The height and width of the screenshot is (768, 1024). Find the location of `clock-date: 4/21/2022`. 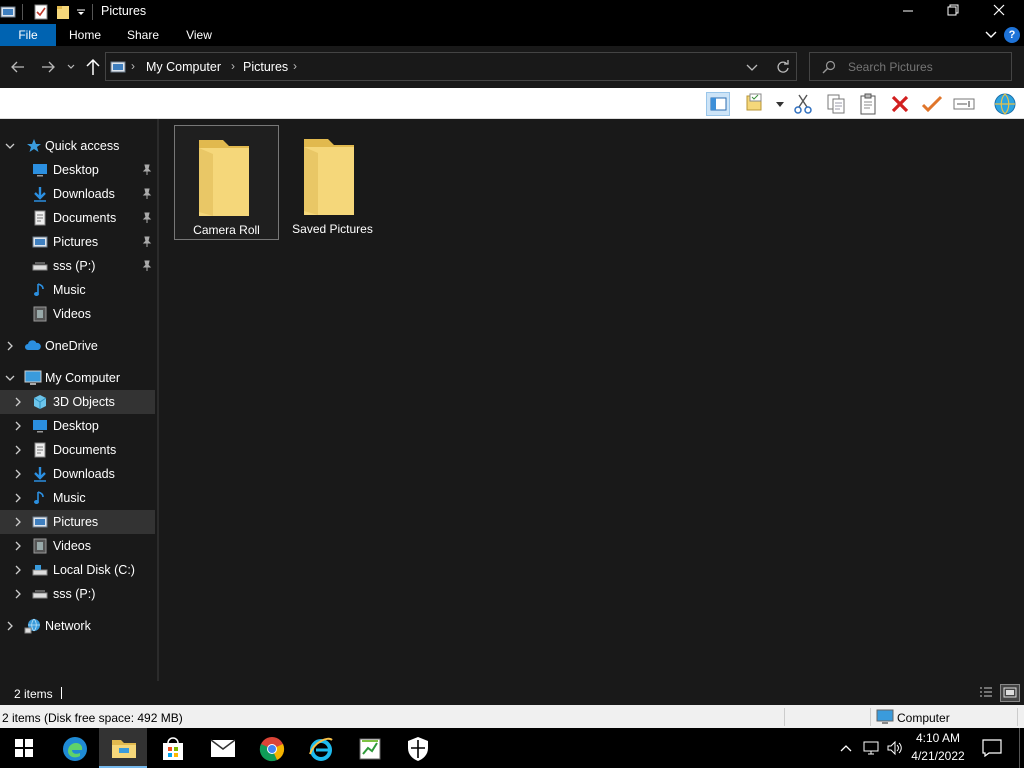

clock-date: 4/21/2022 is located at coordinates (938, 756).